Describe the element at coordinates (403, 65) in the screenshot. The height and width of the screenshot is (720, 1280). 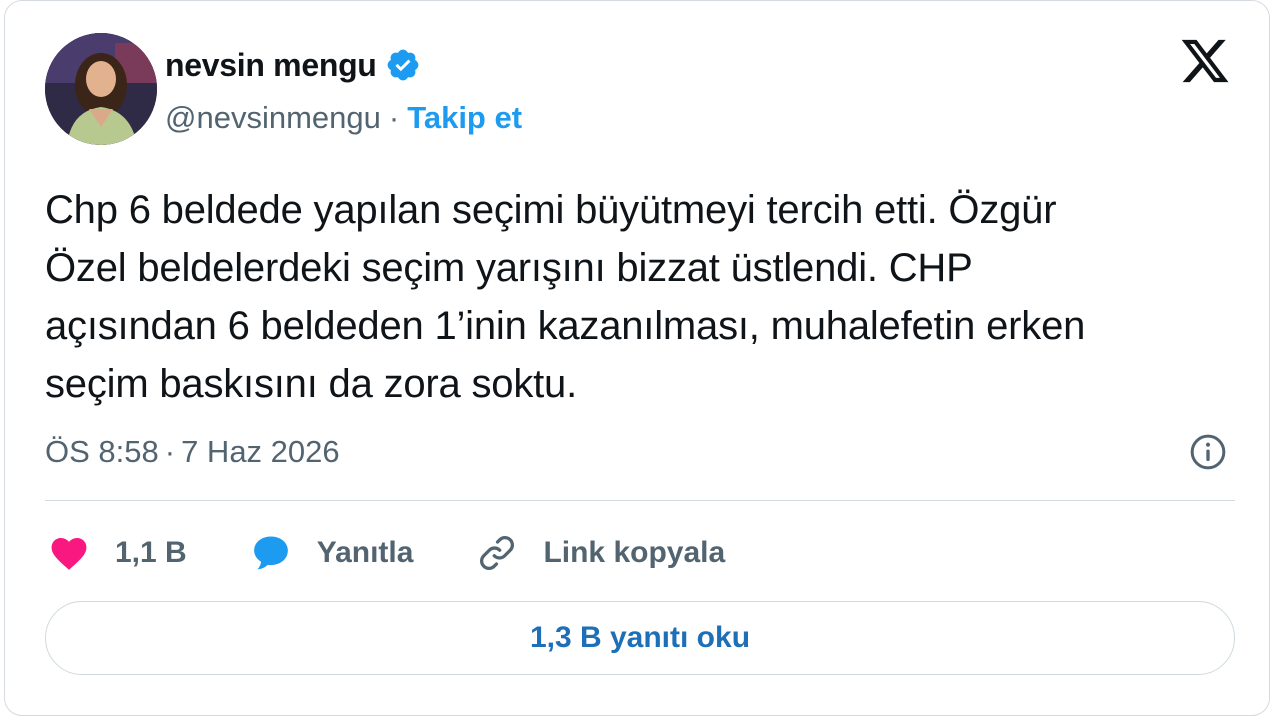
I see `verified-badge-icon` at that location.